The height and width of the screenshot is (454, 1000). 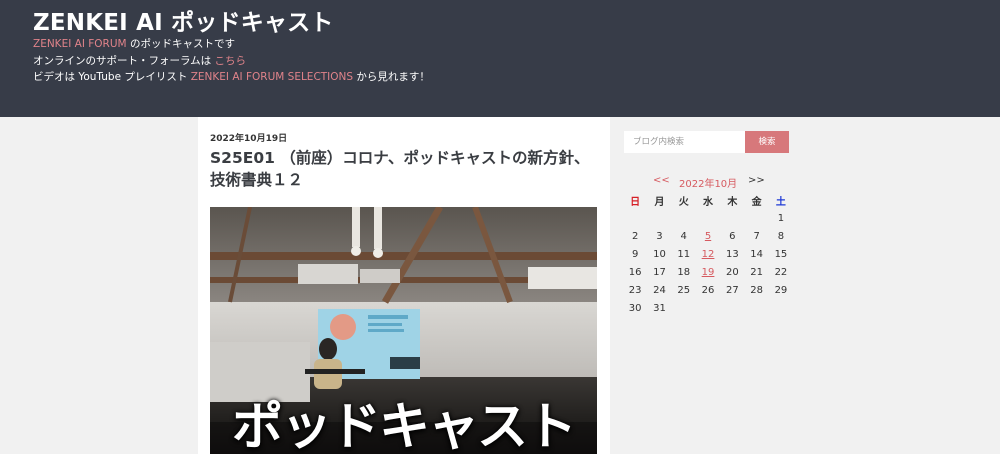 What do you see at coordinates (781, 254) in the screenshot?
I see `calendar-day: 15` at bounding box center [781, 254].